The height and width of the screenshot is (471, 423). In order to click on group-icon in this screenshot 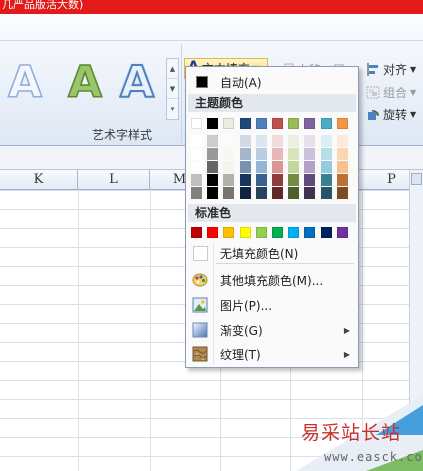, I will do `click(373, 92)`.